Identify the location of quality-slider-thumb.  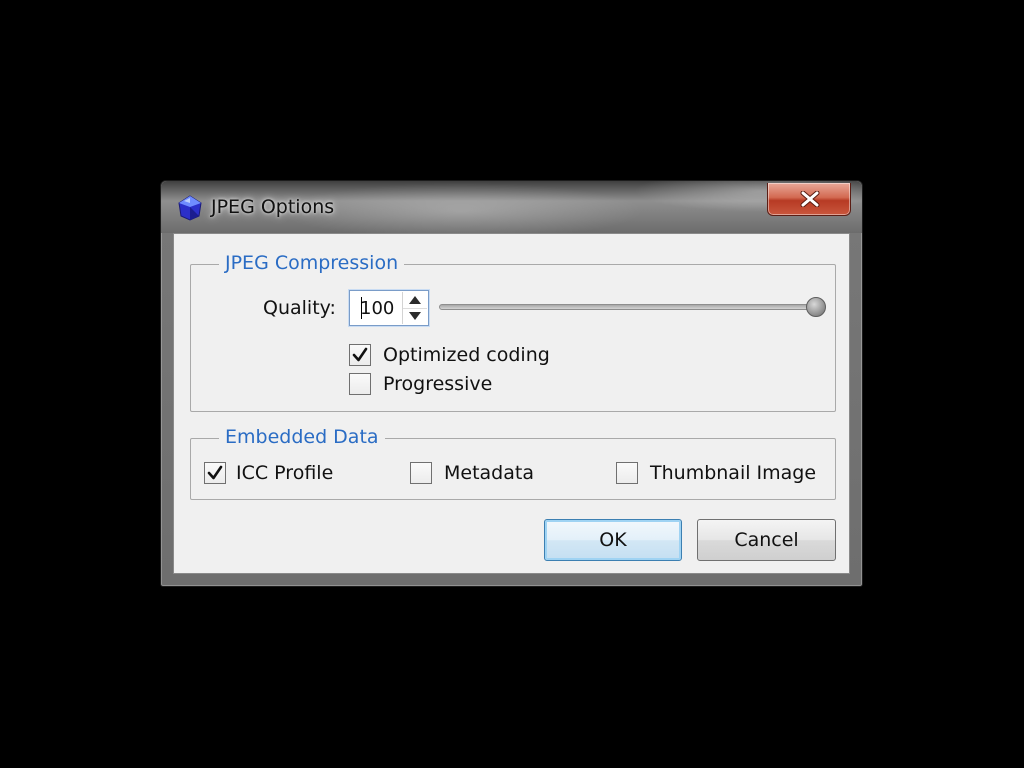
(816, 307).